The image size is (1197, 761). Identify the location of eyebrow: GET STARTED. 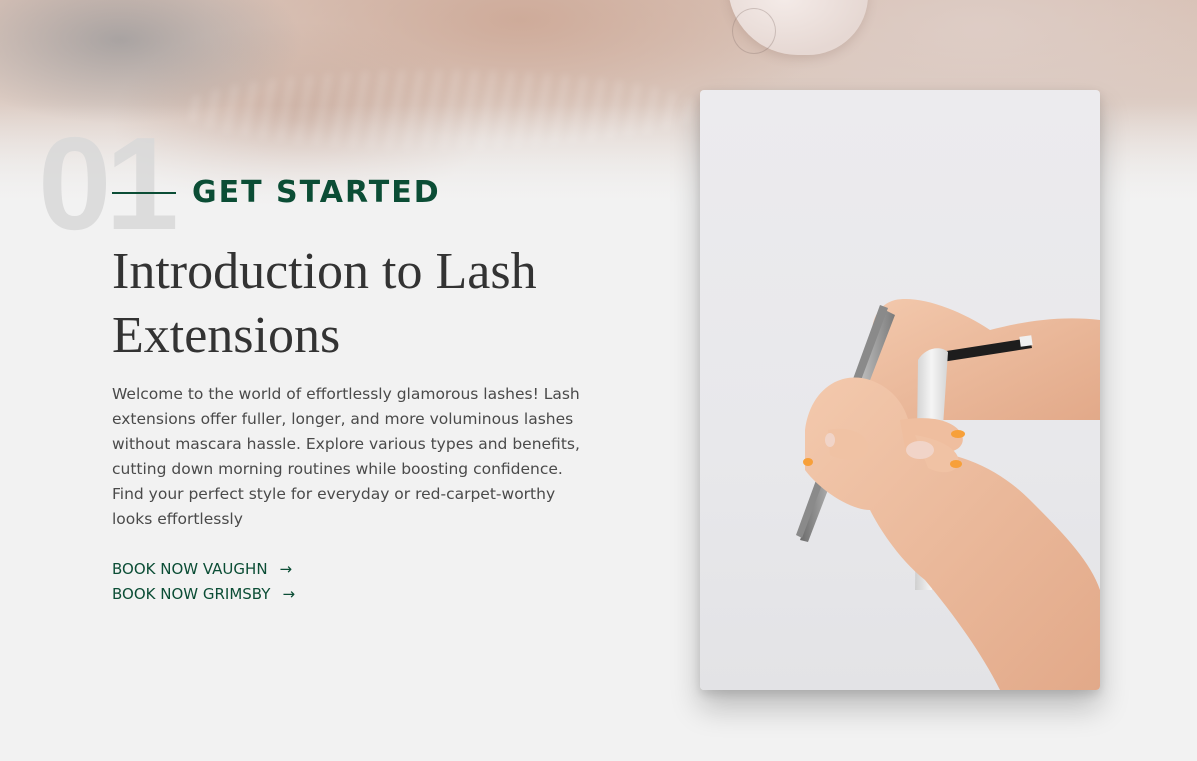
(276, 193).